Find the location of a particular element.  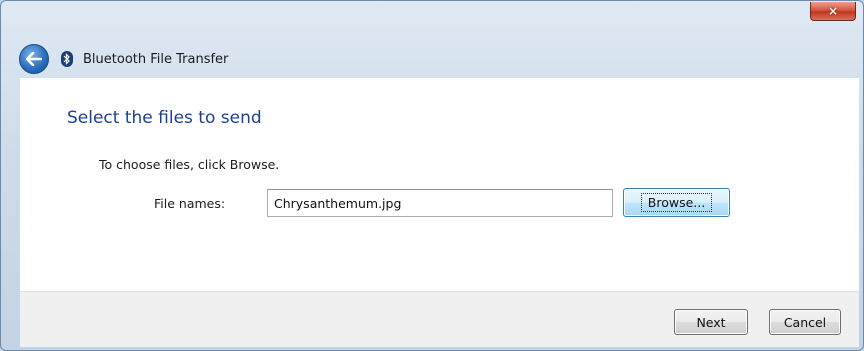

close-icon: × is located at coordinates (833, 11).